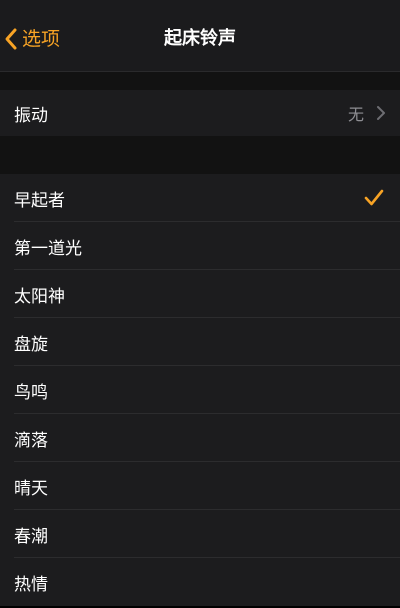 This screenshot has width=400, height=608. What do you see at coordinates (39, 296) in the screenshot?
I see `ringtone-label: 太阳神` at bounding box center [39, 296].